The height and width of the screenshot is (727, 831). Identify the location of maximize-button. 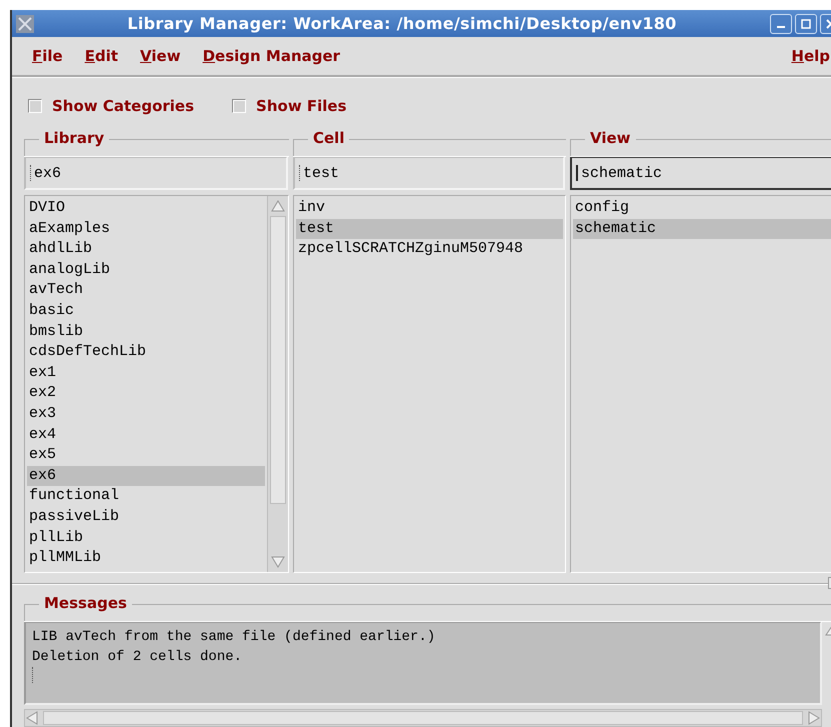
(806, 24).